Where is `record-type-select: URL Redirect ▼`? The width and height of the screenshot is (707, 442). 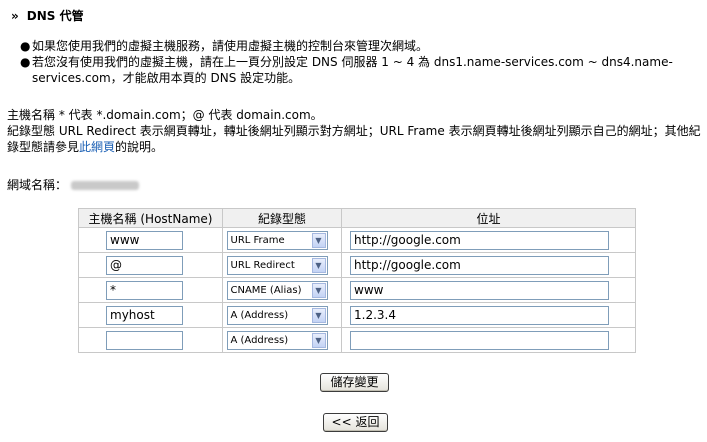
record-type-select: URL Redirect ▼ is located at coordinates (277, 265).